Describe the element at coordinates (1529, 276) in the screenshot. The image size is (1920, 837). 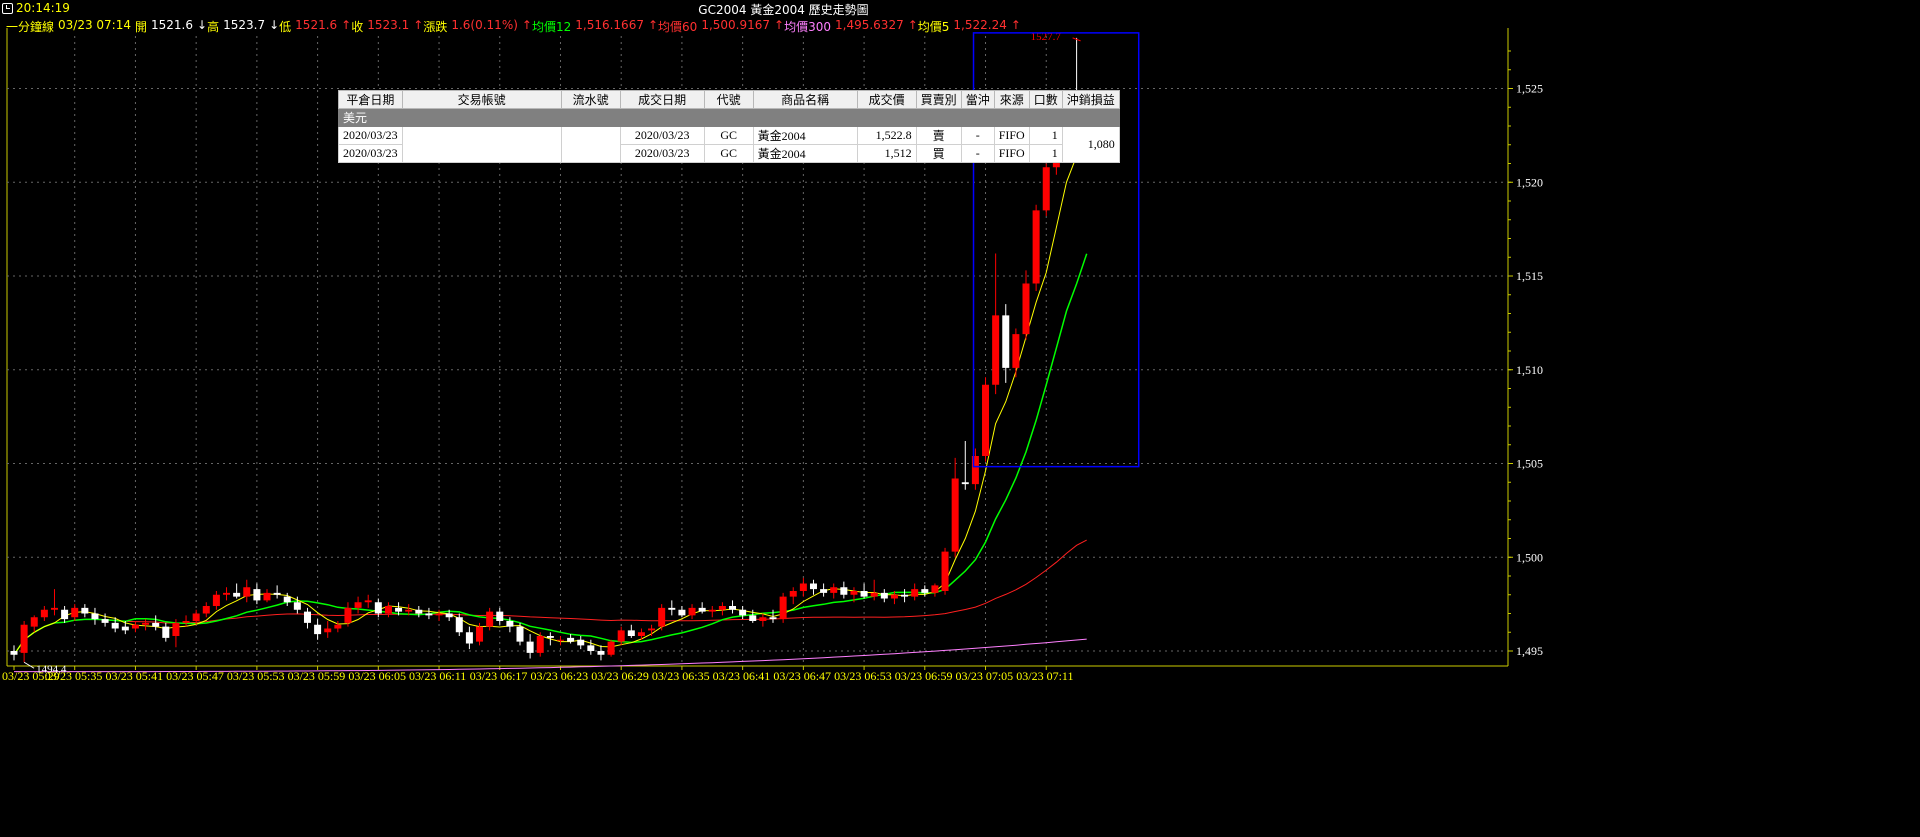
I see `y-tick-label: 1,515` at that location.